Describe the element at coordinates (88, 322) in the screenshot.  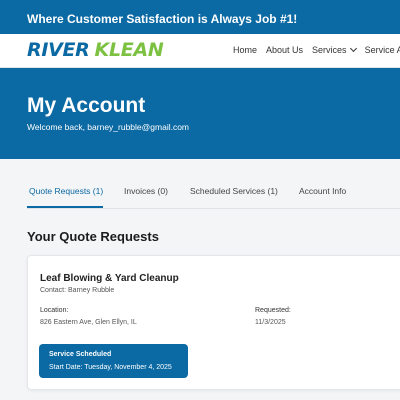
I see `location-value: 826 Eastern Ave, Glen Ellyn, IL` at that location.